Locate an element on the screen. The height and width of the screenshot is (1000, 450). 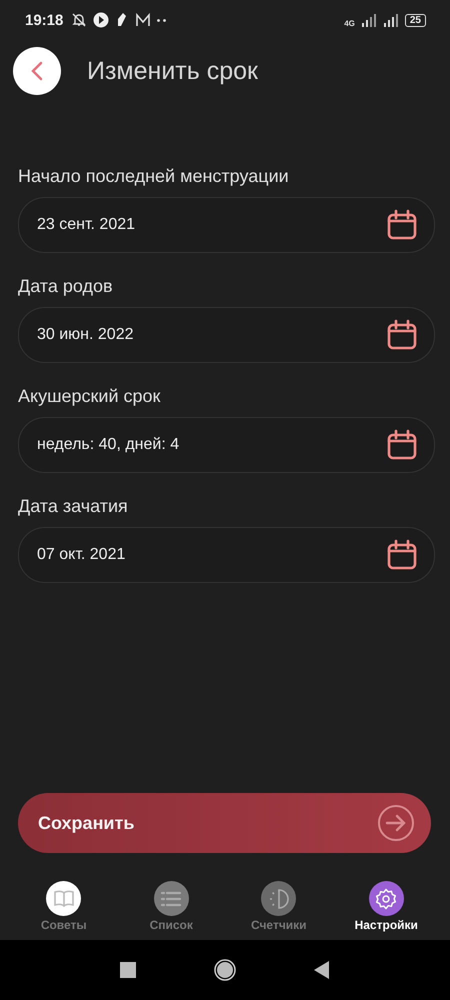
nav-tab: Советы is located at coordinates (63, 906).